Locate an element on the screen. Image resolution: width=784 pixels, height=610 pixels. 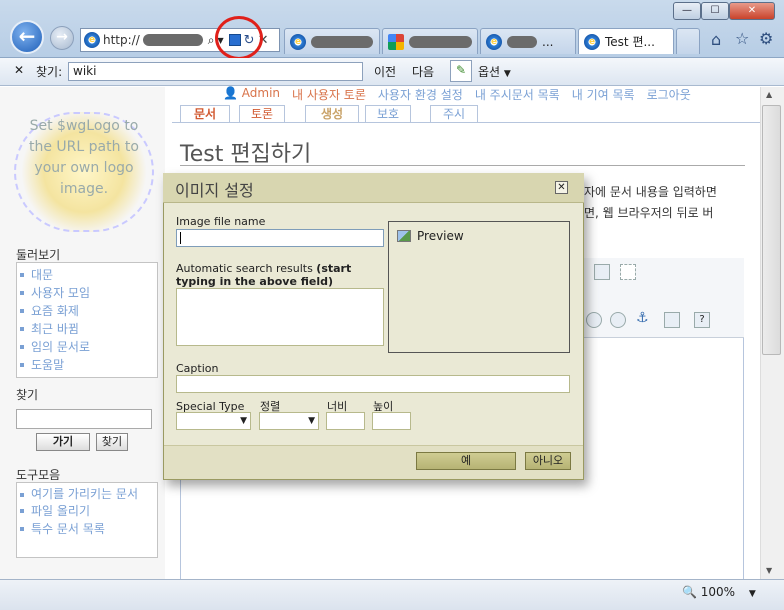
nav-item-community: 사용자 모임 is located at coordinates (87, 293).